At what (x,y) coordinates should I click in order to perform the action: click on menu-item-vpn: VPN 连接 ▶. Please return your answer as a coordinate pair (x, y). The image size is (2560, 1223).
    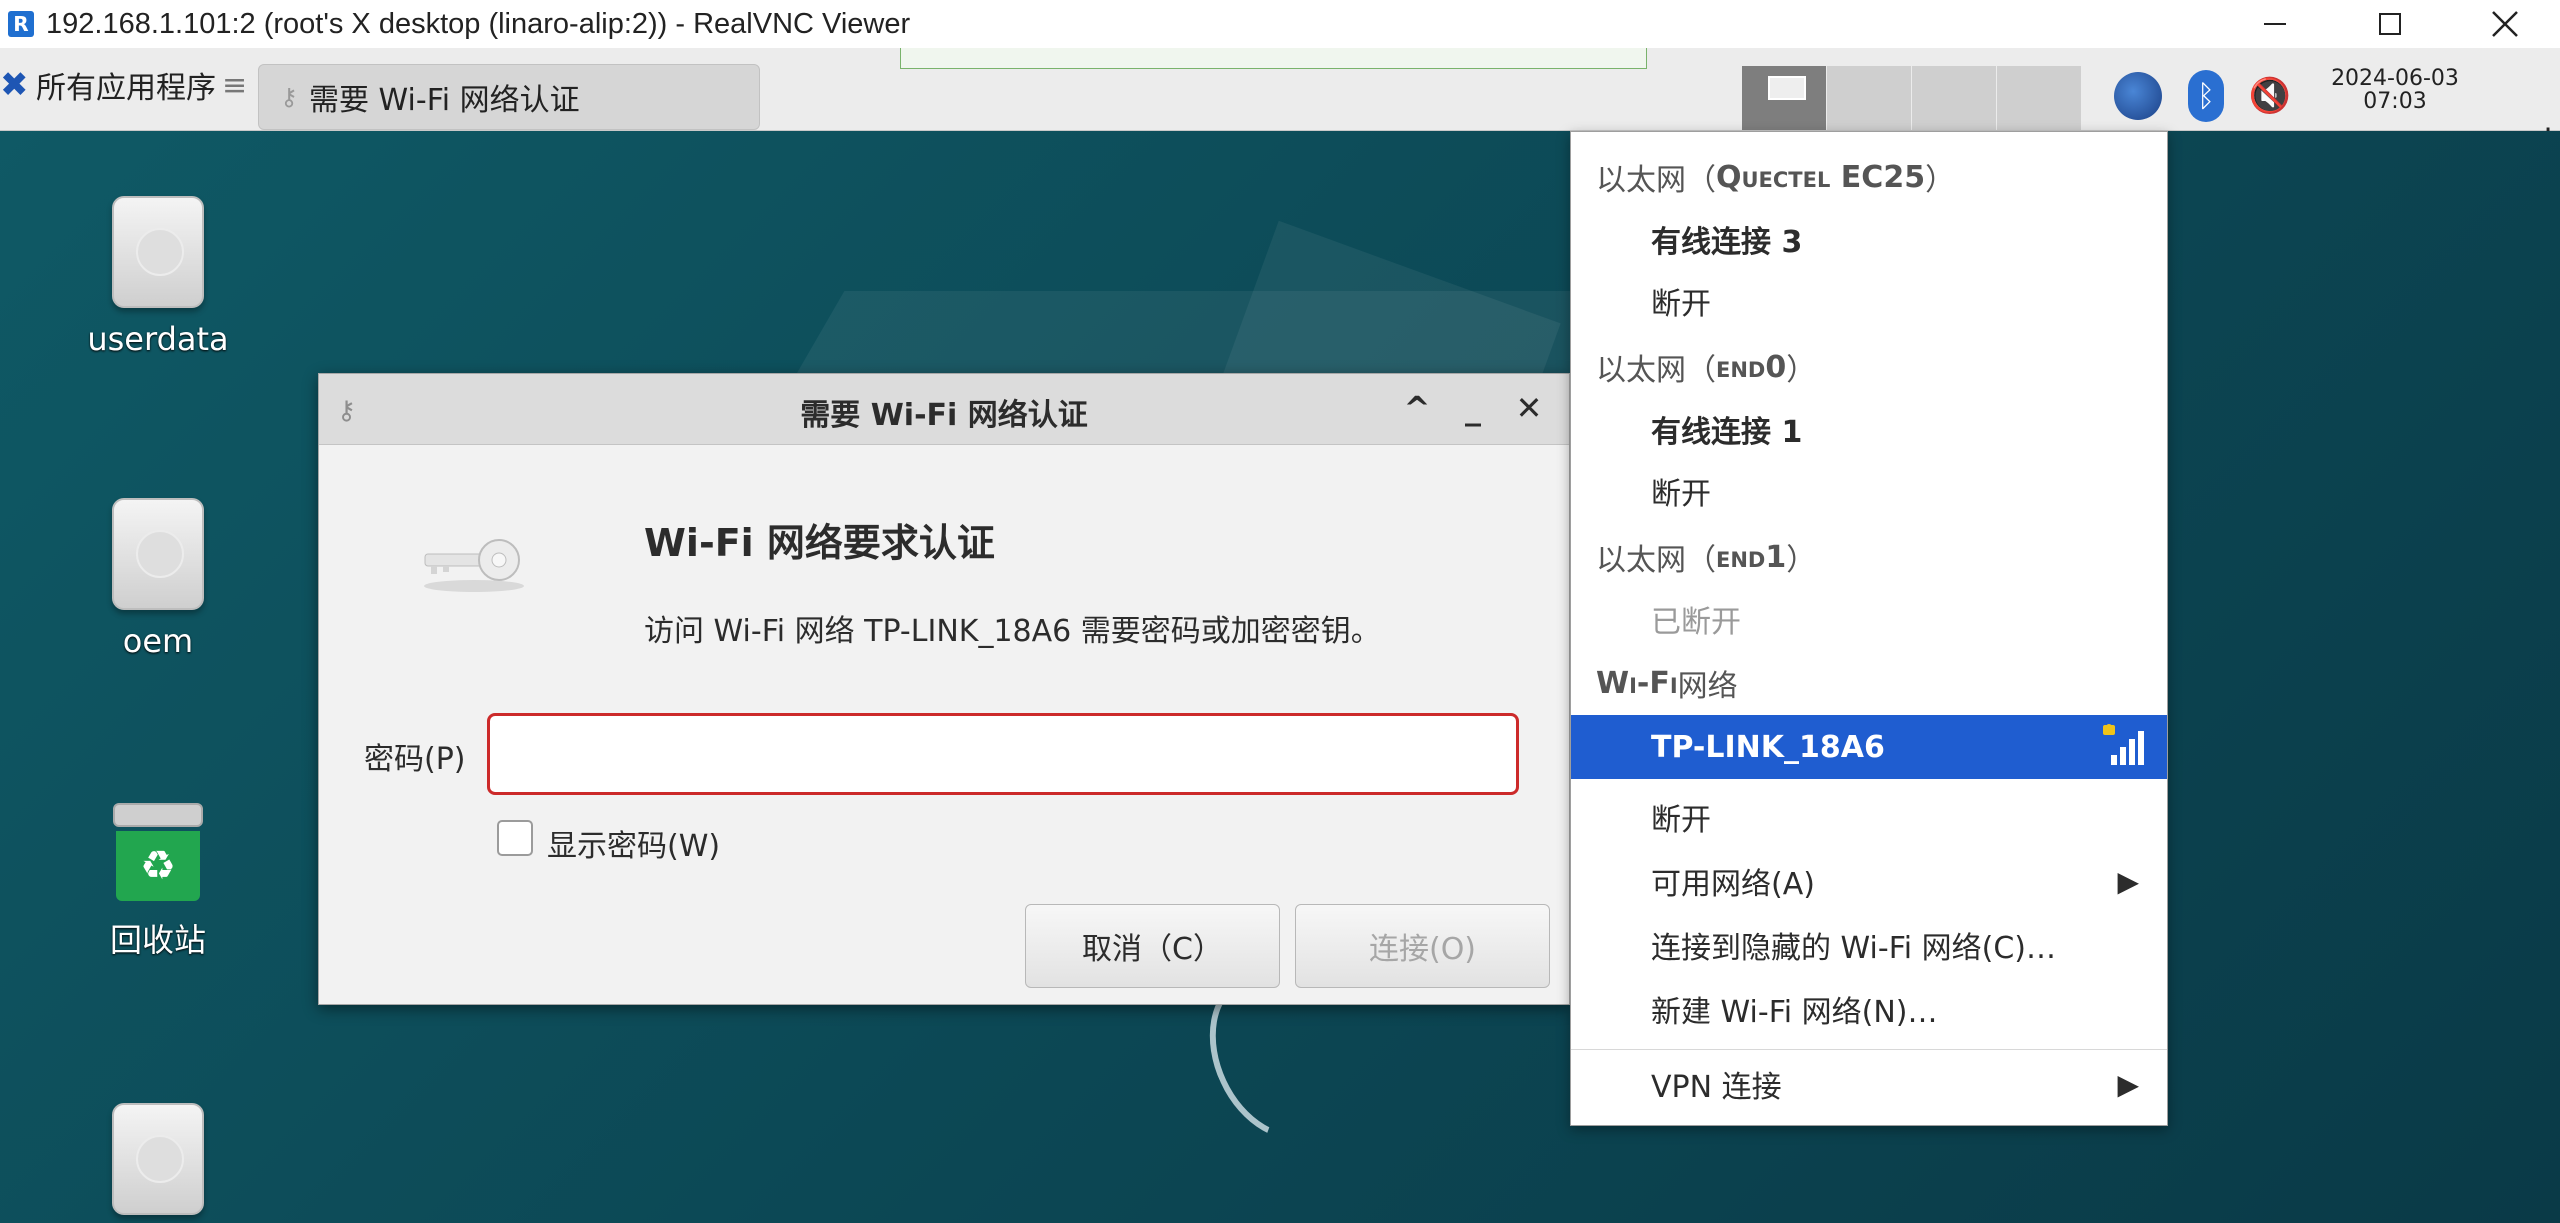
    Looking at the image, I should click on (1869, 1084).